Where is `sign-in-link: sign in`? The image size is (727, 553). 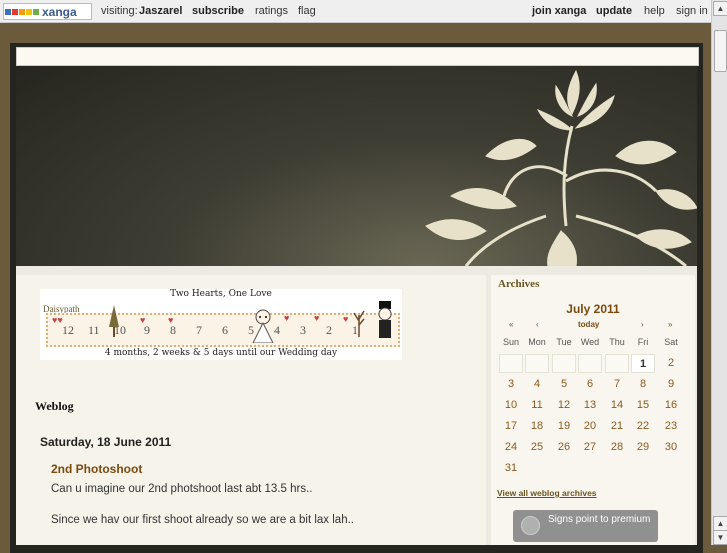
sign-in-link: sign in is located at coordinates (692, 11).